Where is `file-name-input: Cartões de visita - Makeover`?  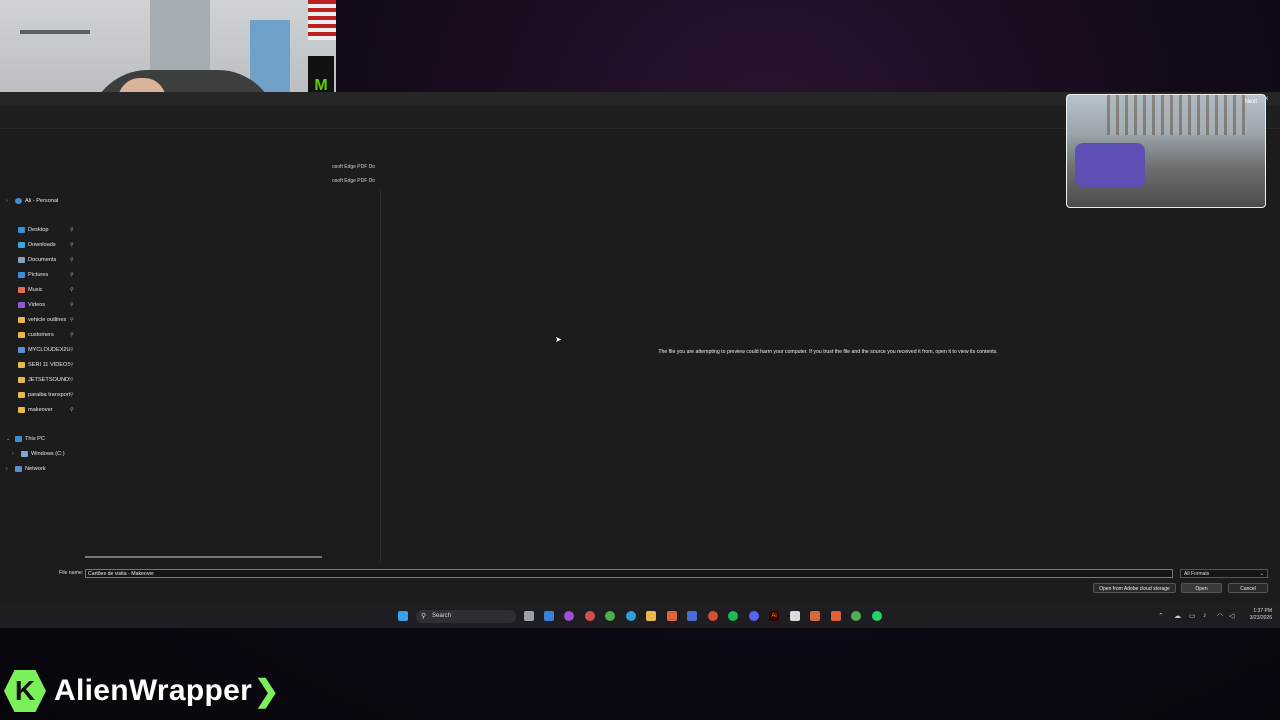
file-name-input: Cartões de visita - Makeover is located at coordinates (629, 573).